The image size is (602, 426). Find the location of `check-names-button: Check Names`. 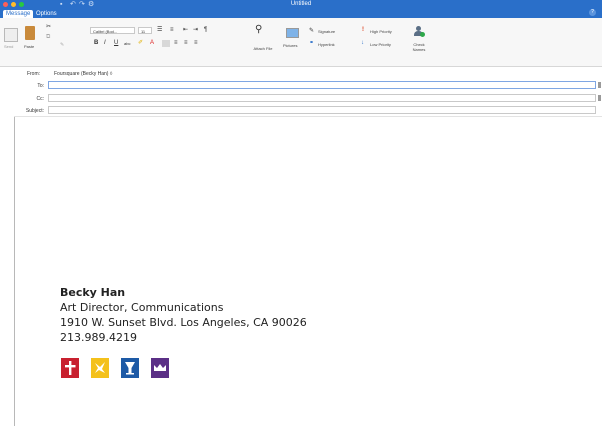

check-names-button: Check Names is located at coordinates (419, 47).